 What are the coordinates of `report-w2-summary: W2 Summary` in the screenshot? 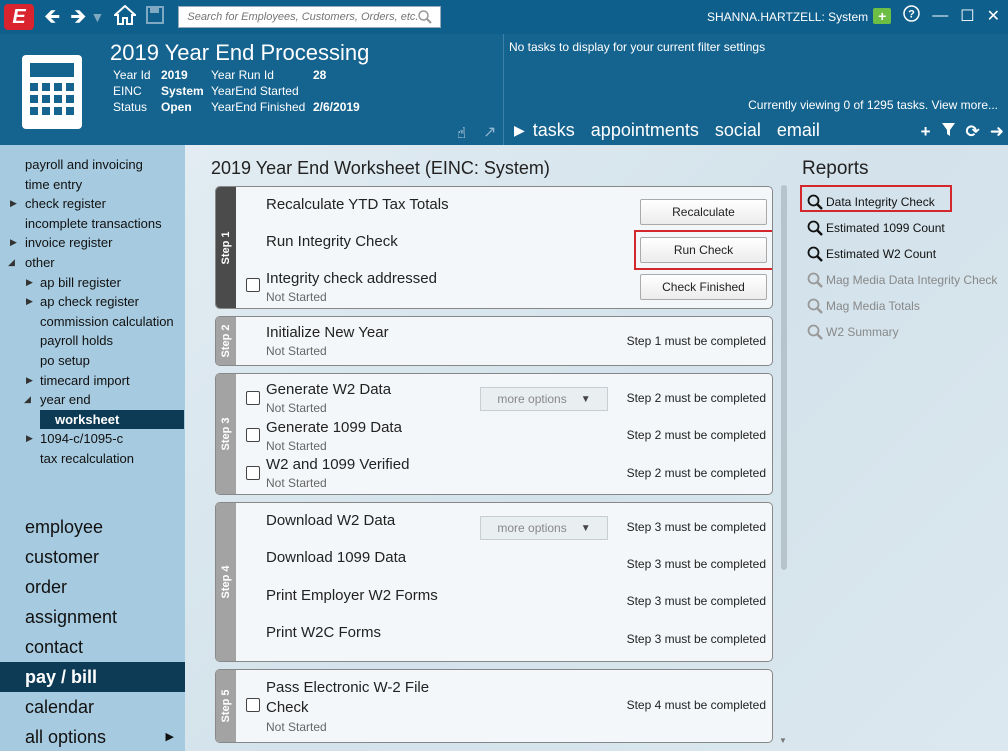 It's located at (907, 332).